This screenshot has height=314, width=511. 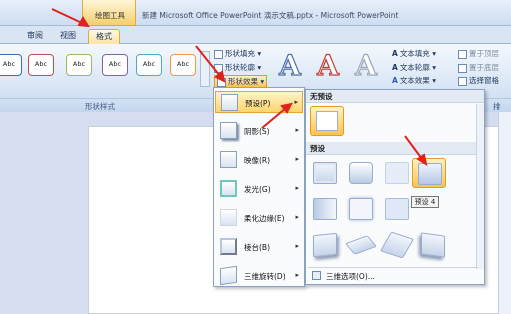 I want to click on arrow-to-preset-menu, so click(x=277, y=115).